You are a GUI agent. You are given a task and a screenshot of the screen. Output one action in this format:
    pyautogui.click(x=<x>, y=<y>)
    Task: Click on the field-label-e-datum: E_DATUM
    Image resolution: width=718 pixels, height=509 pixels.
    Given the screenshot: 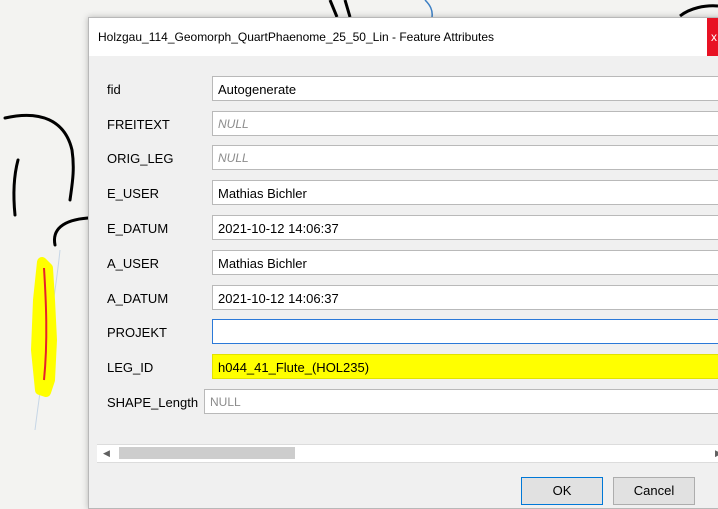 What is the action you would take?
    pyautogui.click(x=138, y=228)
    